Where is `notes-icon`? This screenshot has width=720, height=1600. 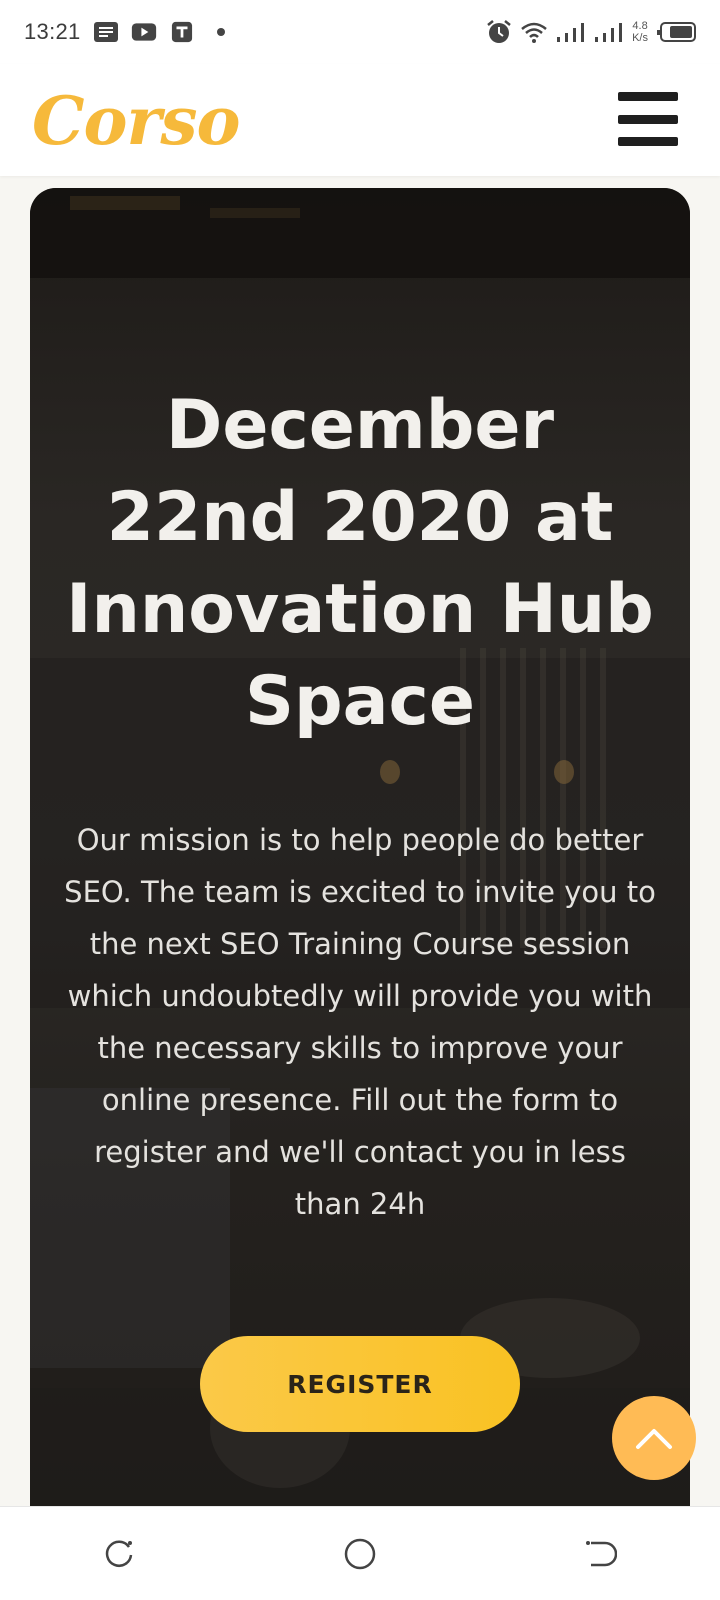 notes-icon is located at coordinates (105, 32).